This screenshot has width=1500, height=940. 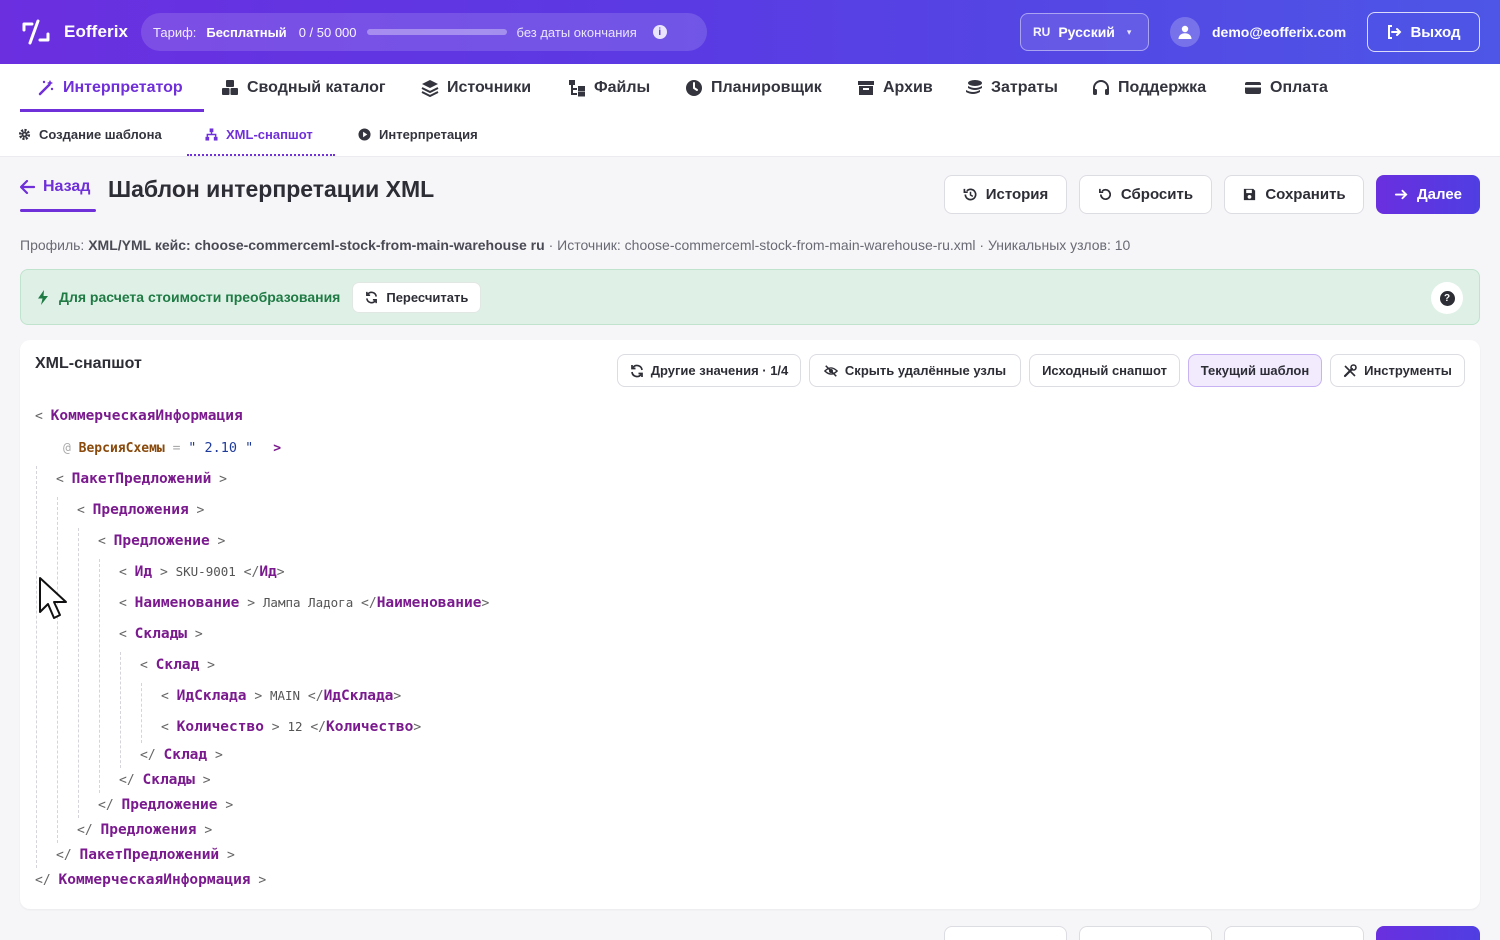 I want to click on plan-name: Бесплатный, so click(x=246, y=32).